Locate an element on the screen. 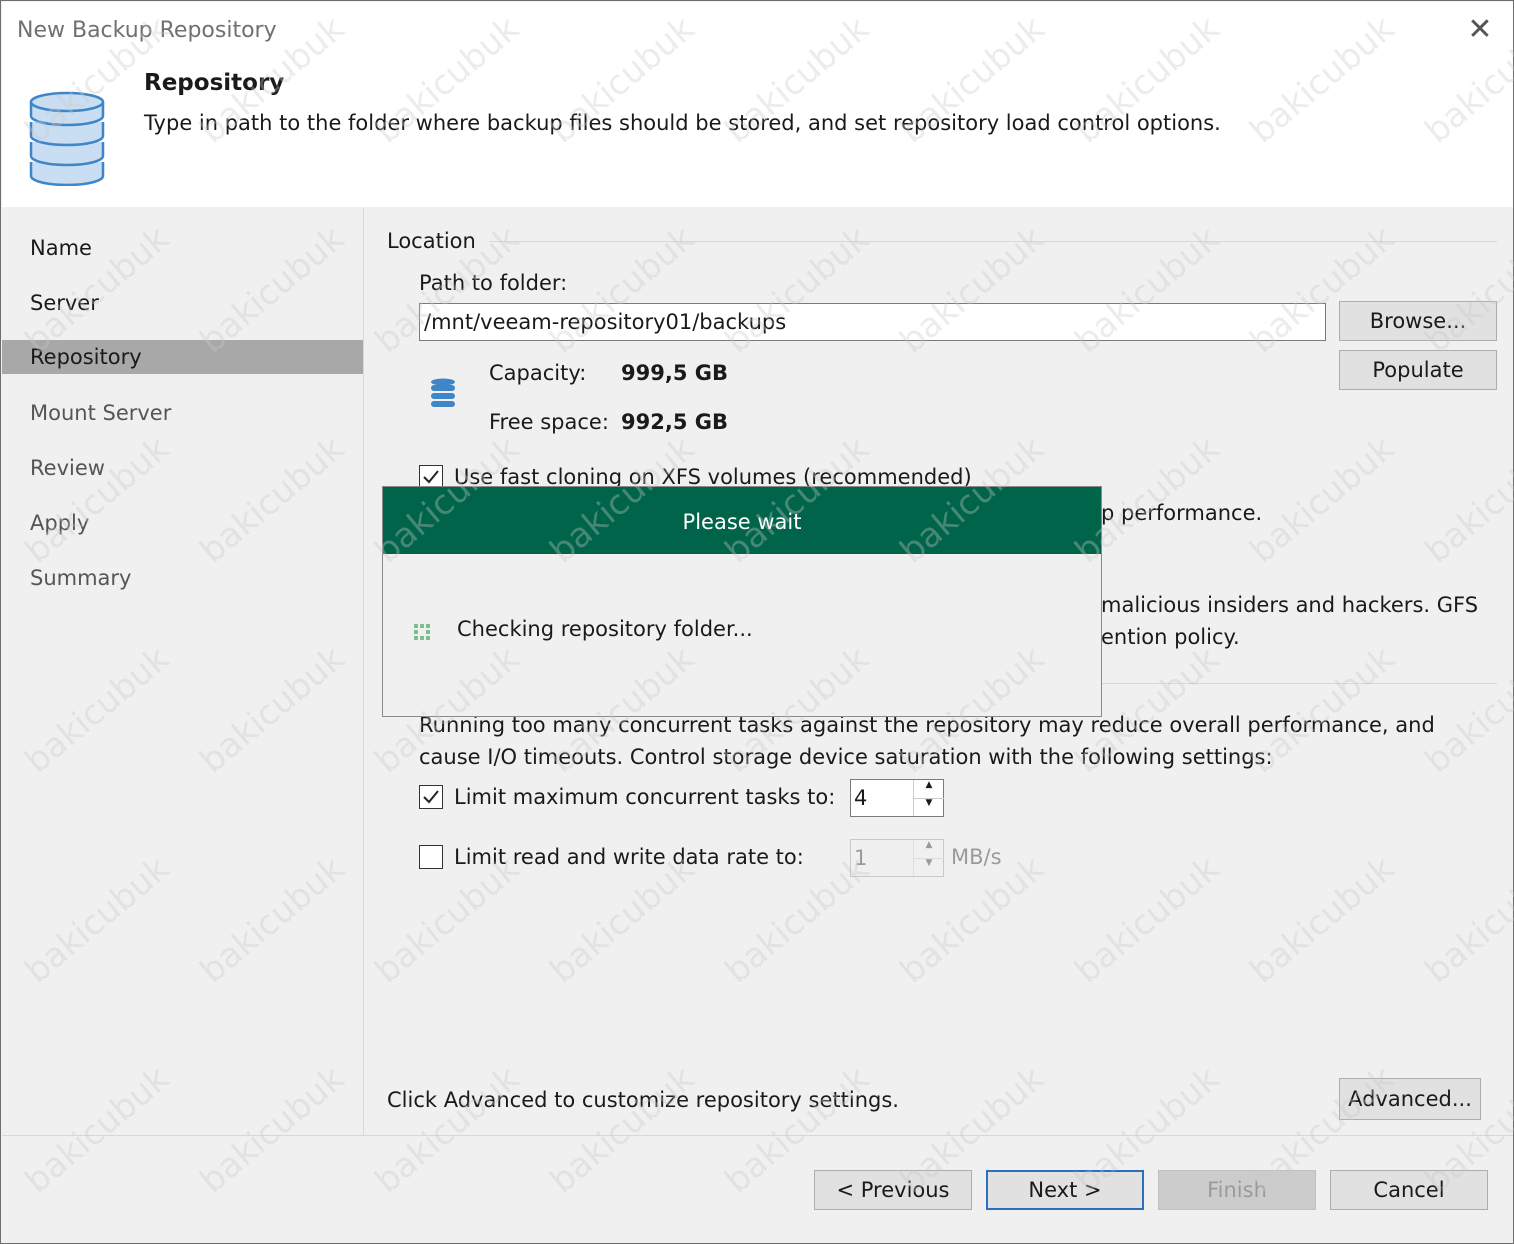 This screenshot has height=1244, width=1514. load-control-divider is located at coordinates (1299, 683).